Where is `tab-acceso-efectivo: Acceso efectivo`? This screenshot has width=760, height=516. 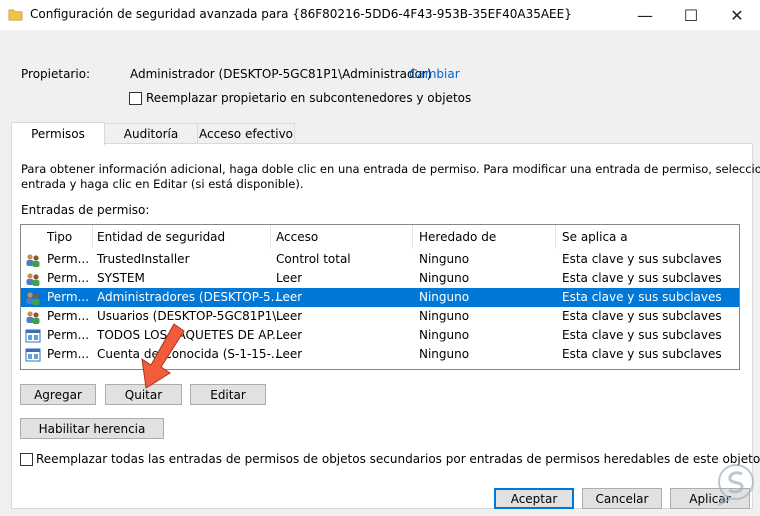 tab-acceso-efectivo: Acceso efectivo is located at coordinates (246, 133).